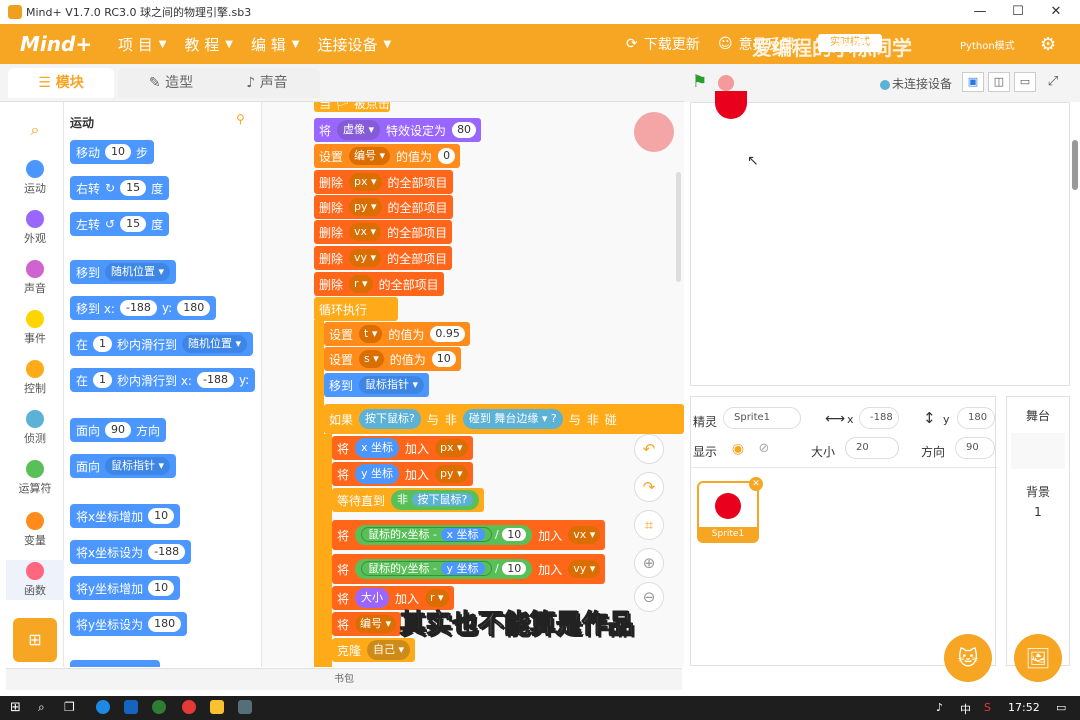 The width and height of the screenshot is (1080, 720). I want to click on add-backdrop-icon: 🖼, so click(1038, 658).